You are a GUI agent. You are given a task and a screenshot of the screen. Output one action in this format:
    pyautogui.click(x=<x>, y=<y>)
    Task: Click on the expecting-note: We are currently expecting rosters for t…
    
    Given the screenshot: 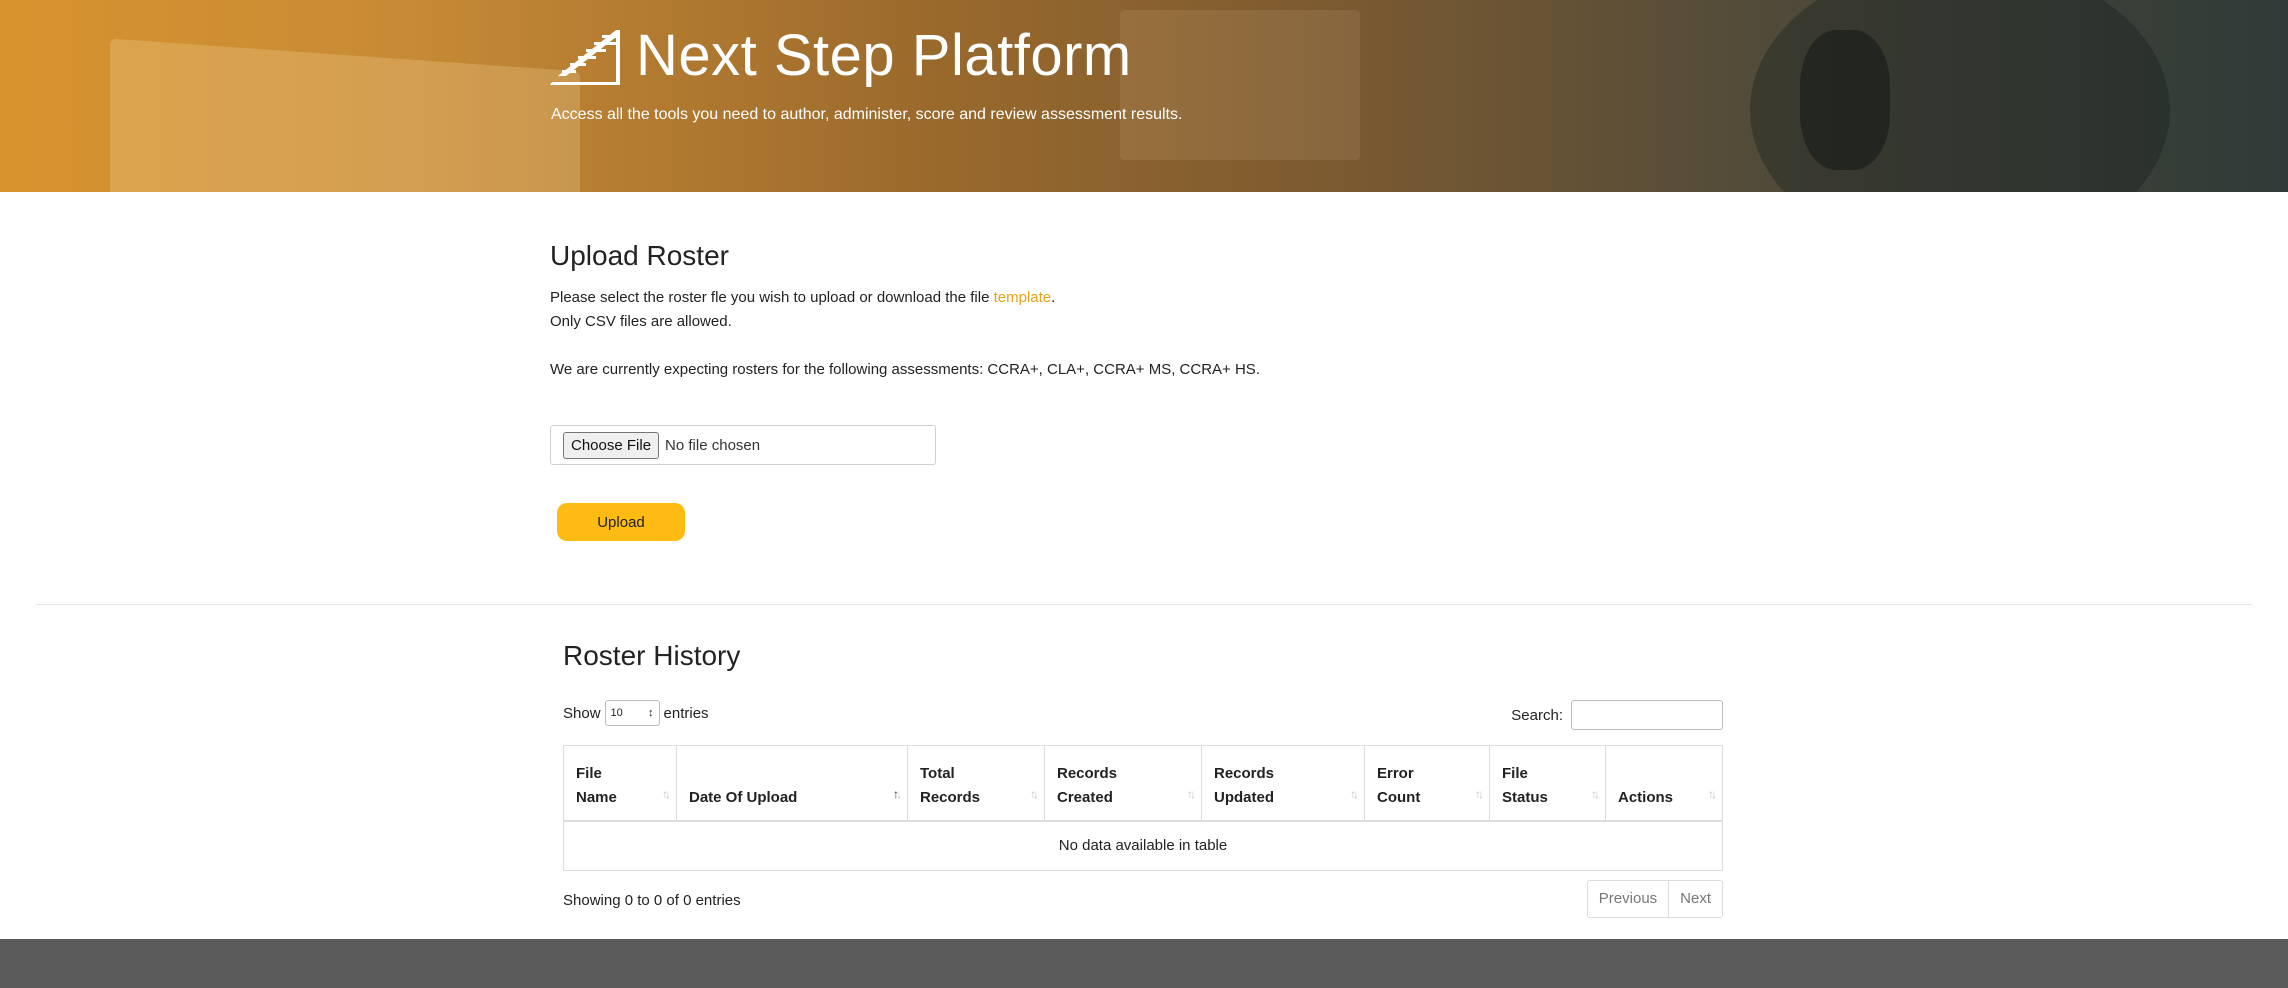 What is the action you would take?
    pyautogui.click(x=905, y=369)
    